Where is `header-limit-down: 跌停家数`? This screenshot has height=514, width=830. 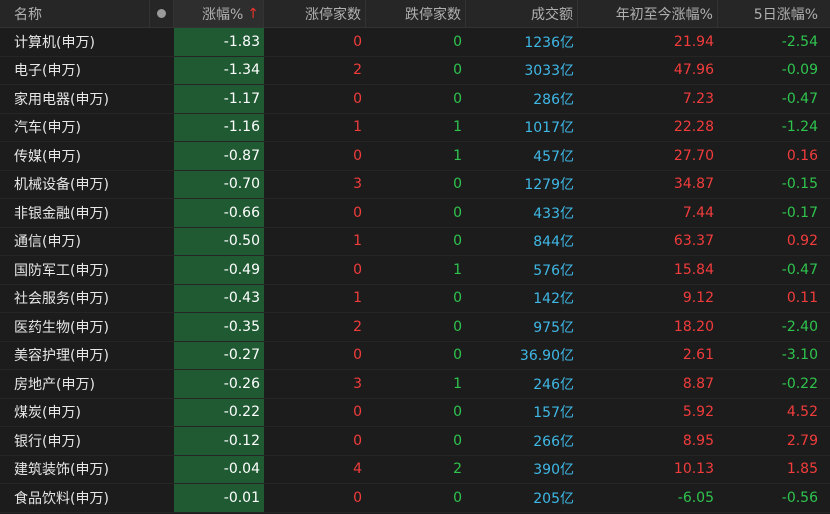 header-limit-down: 跌停家数 is located at coordinates (416, 13).